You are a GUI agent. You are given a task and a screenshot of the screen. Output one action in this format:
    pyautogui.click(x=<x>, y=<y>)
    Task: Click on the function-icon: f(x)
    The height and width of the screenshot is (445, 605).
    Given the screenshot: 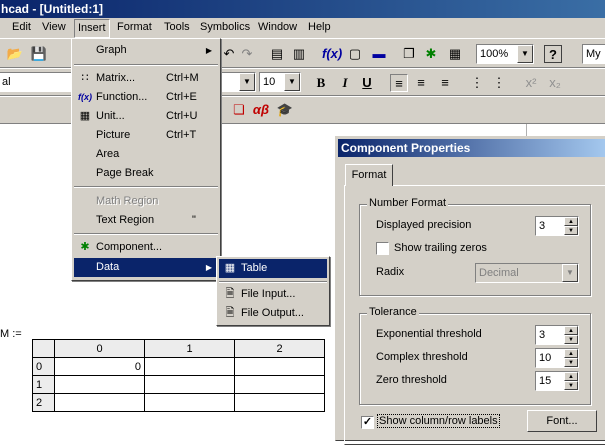 What is the action you would take?
    pyautogui.click(x=85, y=97)
    